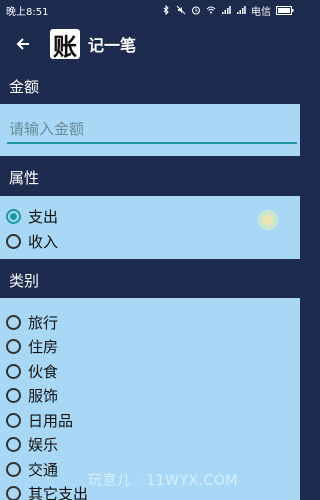 The height and width of the screenshot is (500, 320). I want to click on carrier-label: 电信, so click(261, 12).